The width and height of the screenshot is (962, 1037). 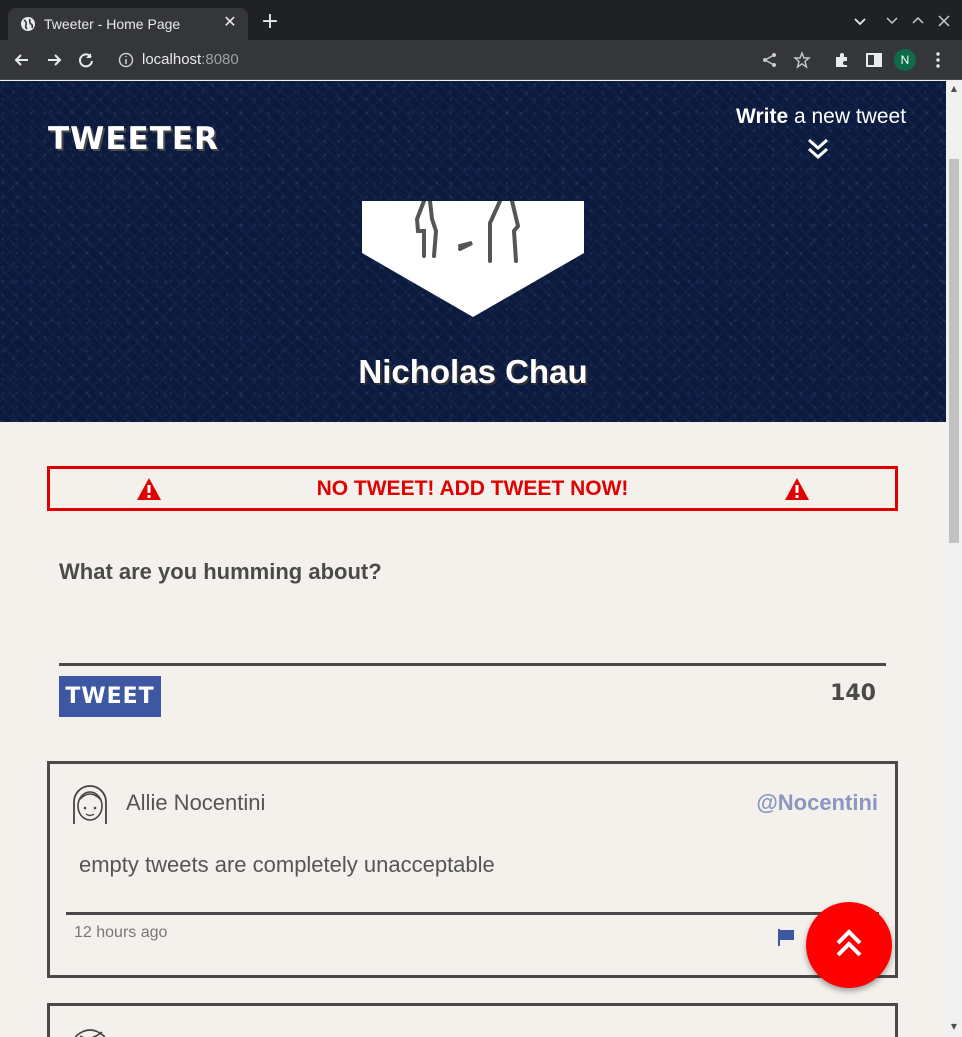 I want to click on double-chevron-up-icon, so click(x=849, y=943).